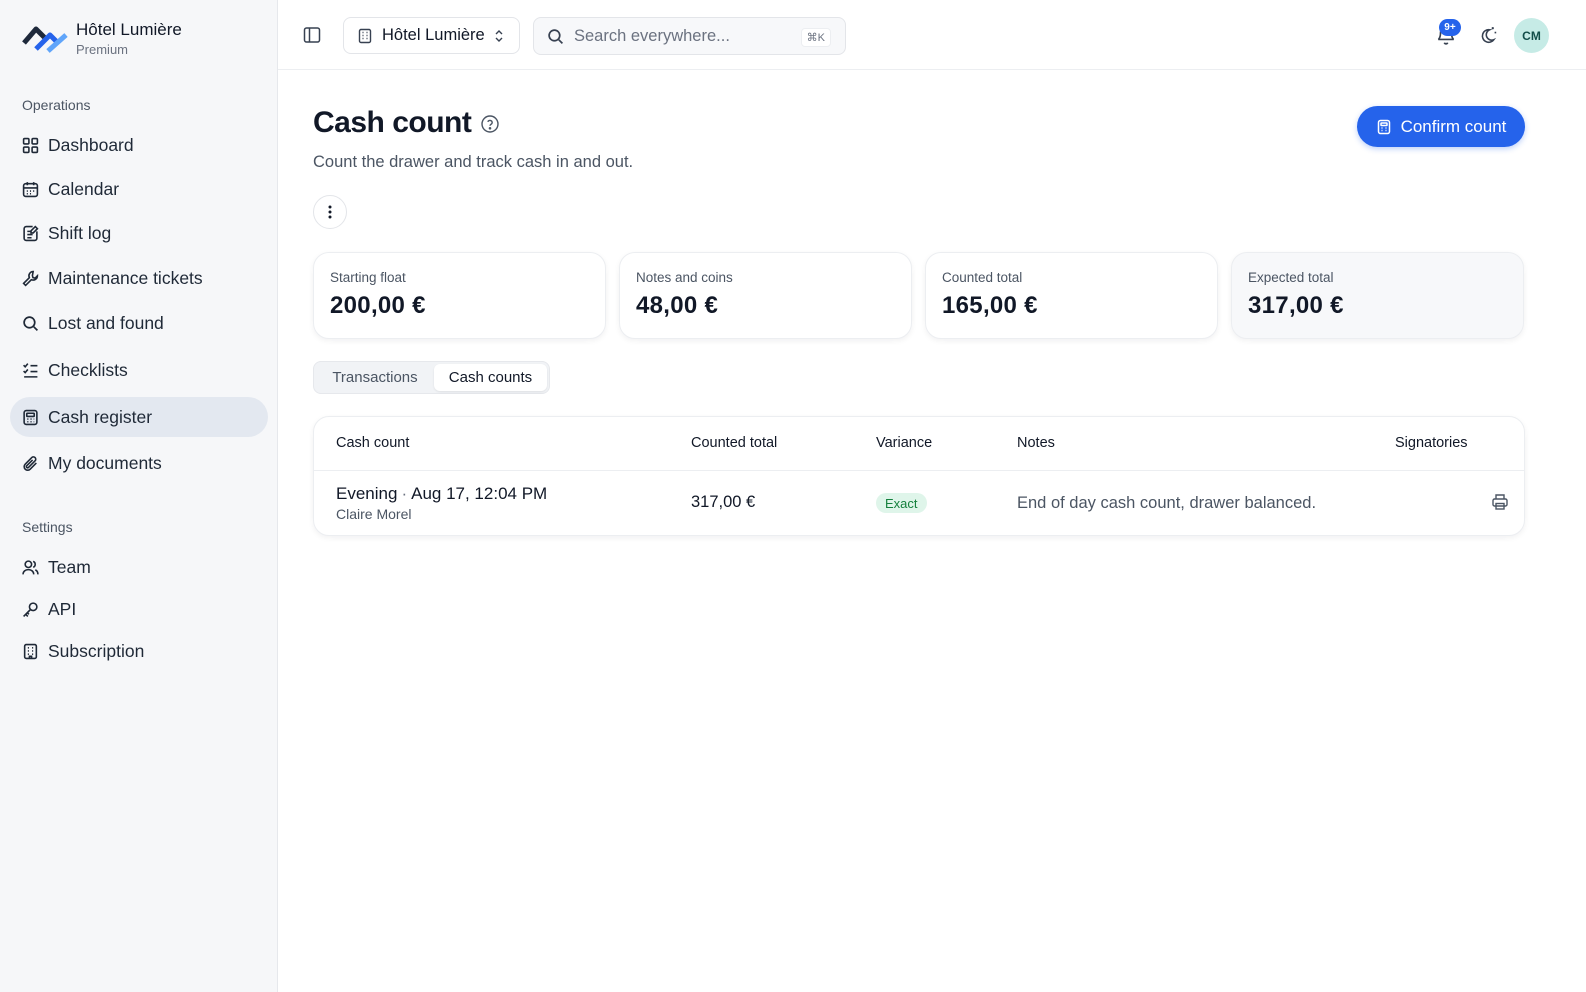 The height and width of the screenshot is (992, 1586). What do you see at coordinates (1296, 305) in the screenshot?
I see `stat-value: 317,00 €` at bounding box center [1296, 305].